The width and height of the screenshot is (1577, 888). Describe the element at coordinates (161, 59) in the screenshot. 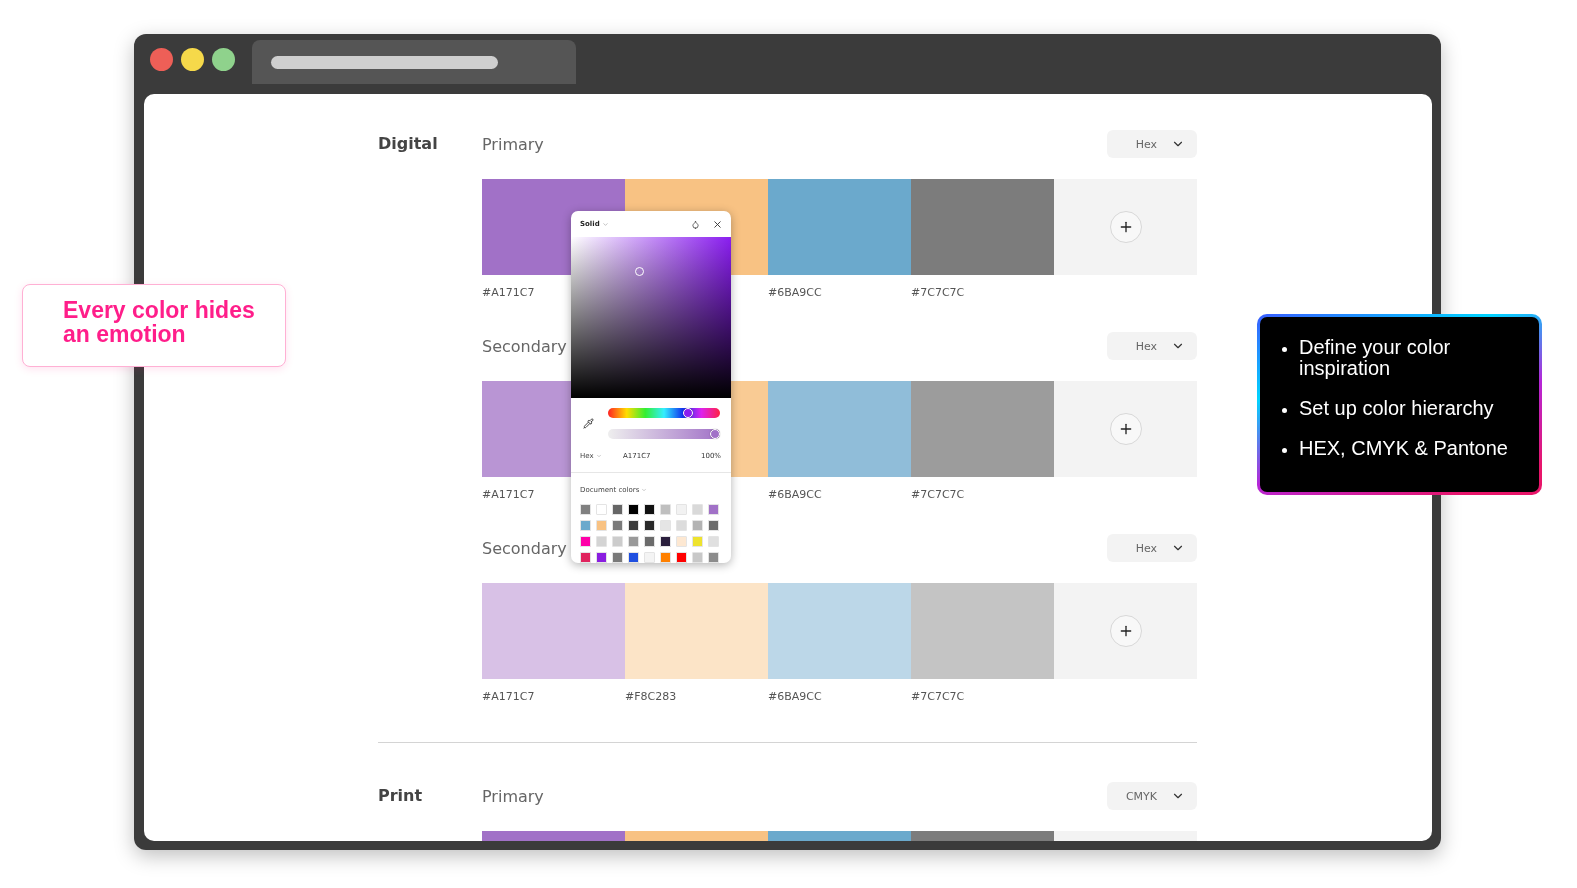

I see `close-dot-icon` at that location.